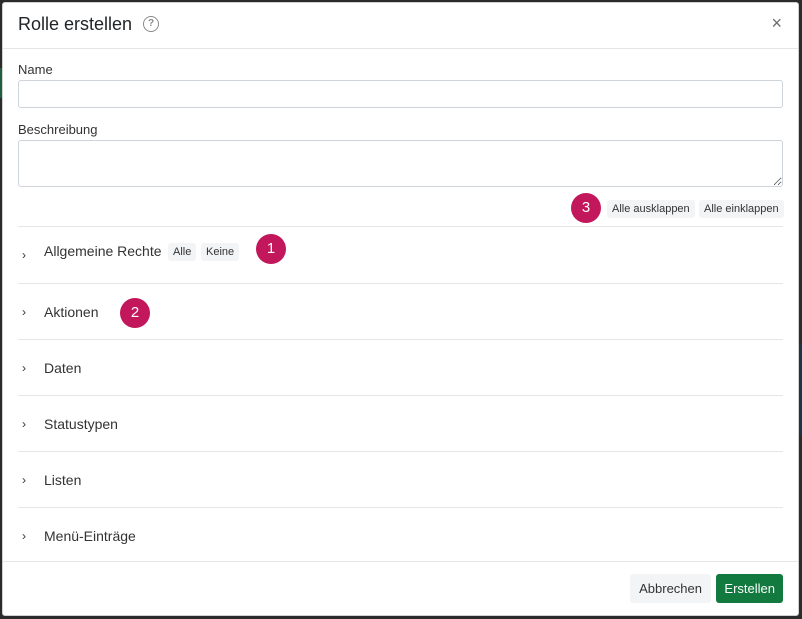 The image size is (802, 619). I want to click on dialog-title: Rolle erstellen, so click(75, 24).